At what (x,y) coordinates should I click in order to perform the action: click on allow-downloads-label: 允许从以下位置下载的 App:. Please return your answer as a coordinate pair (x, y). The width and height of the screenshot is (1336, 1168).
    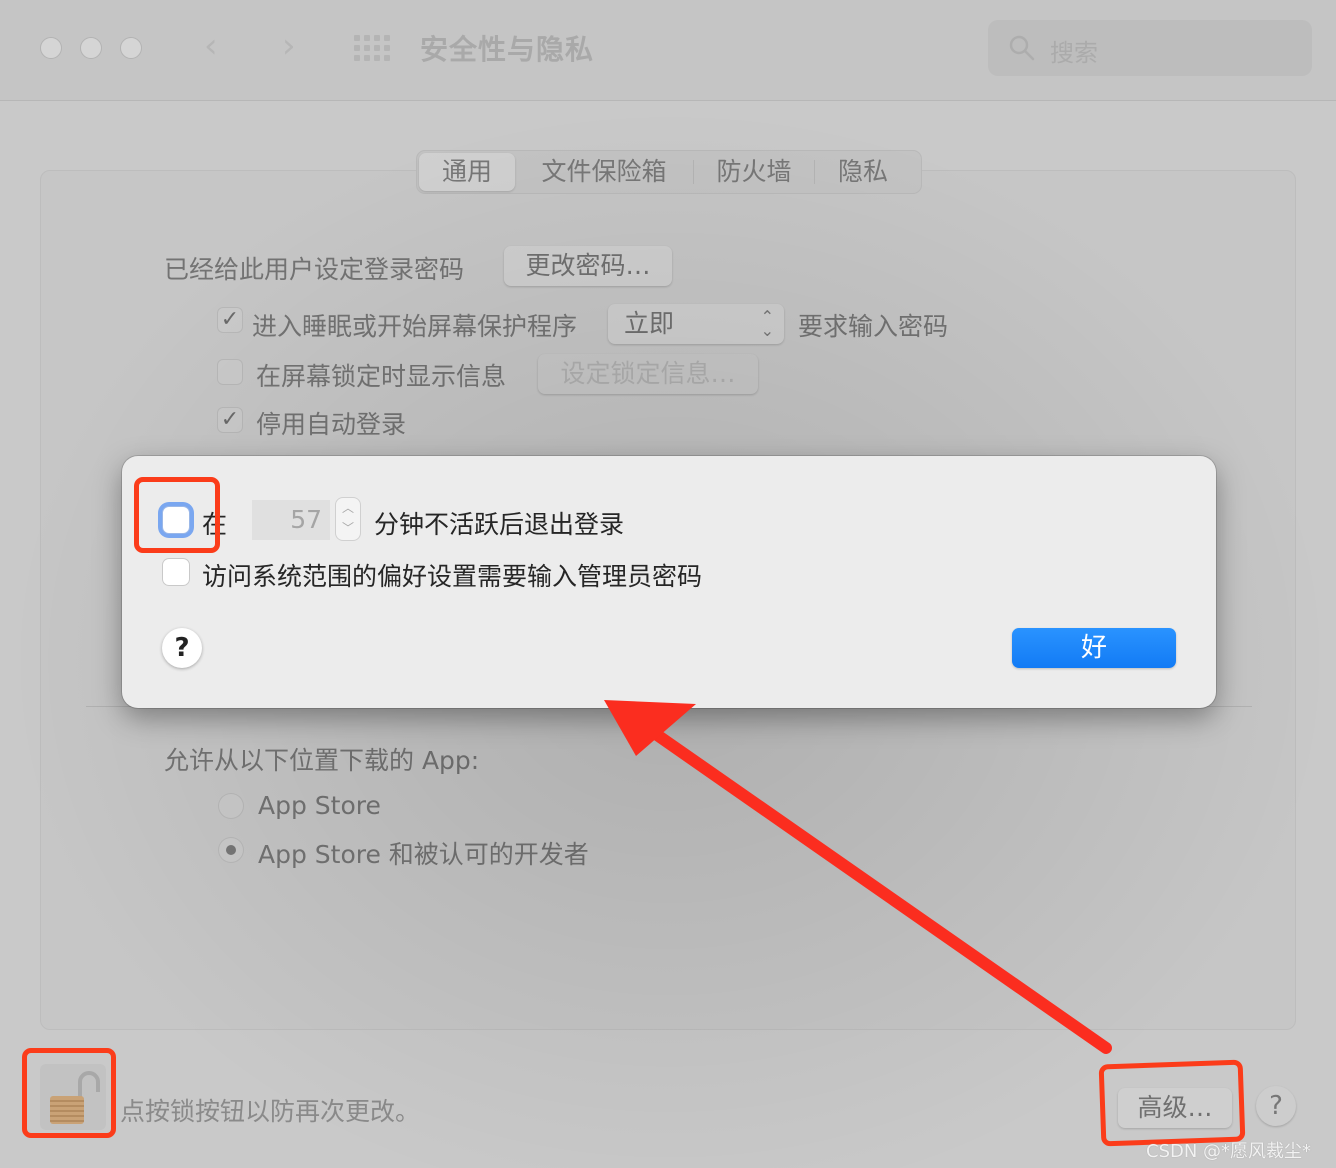
    Looking at the image, I should click on (322, 760).